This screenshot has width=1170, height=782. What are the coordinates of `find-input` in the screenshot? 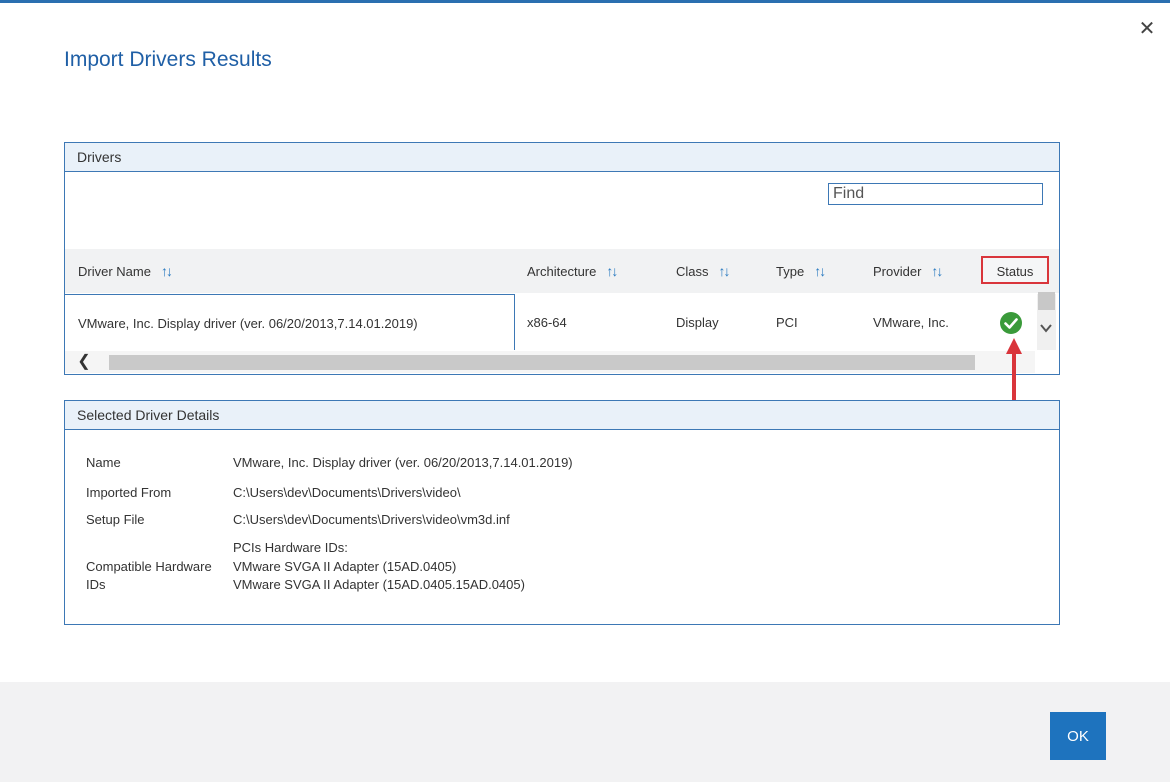 It's located at (935, 194).